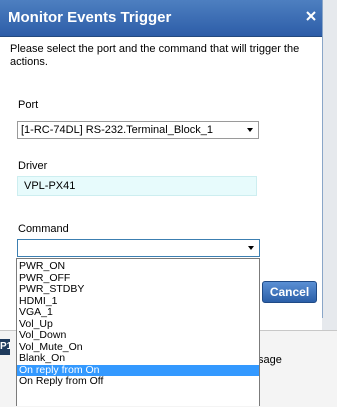 This screenshot has height=407, width=337. What do you see at coordinates (117, 130) in the screenshot?
I see `port-select-value: [1-RC-74DL] RS-232.Terminal_Block_1` at bounding box center [117, 130].